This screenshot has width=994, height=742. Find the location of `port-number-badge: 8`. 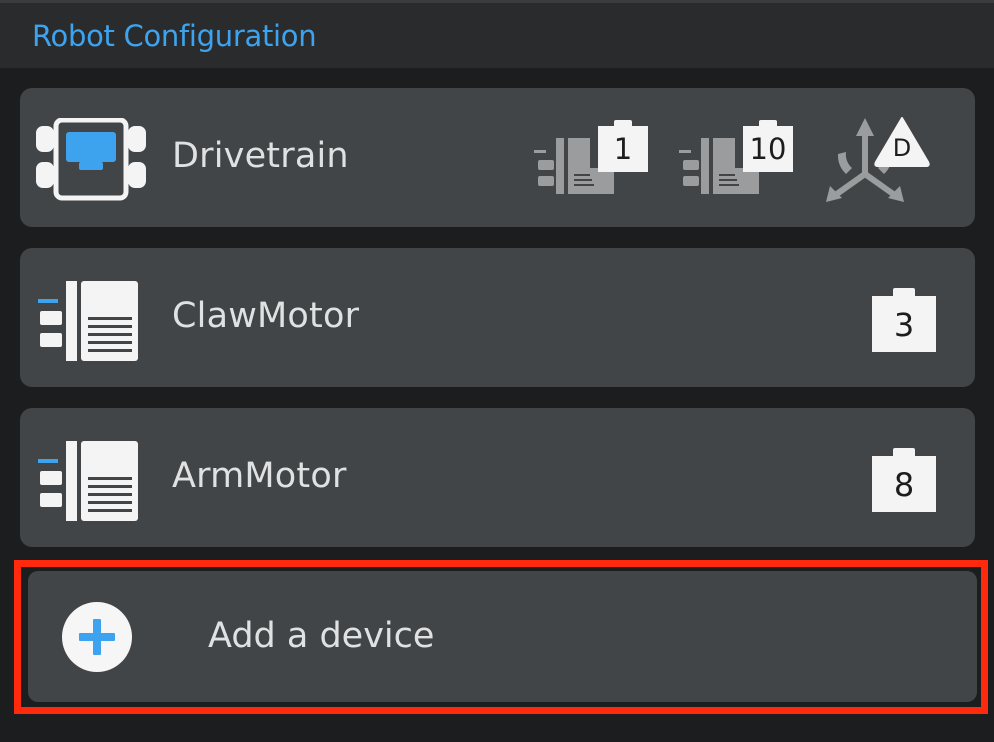

port-number-badge: 8 is located at coordinates (904, 480).